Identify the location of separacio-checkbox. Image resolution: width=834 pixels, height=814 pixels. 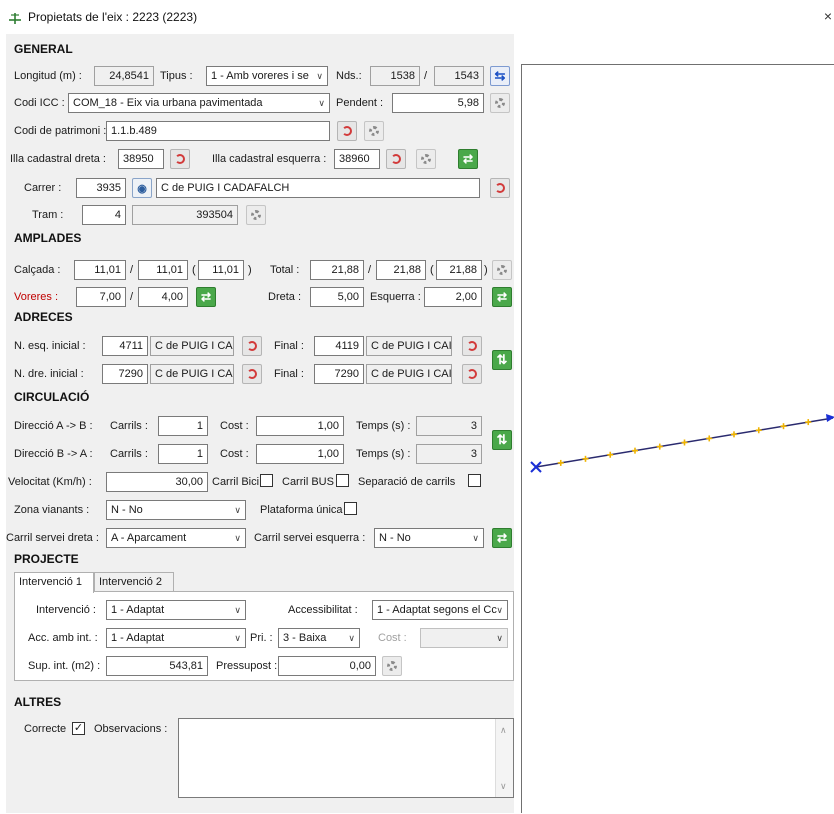
(474, 480).